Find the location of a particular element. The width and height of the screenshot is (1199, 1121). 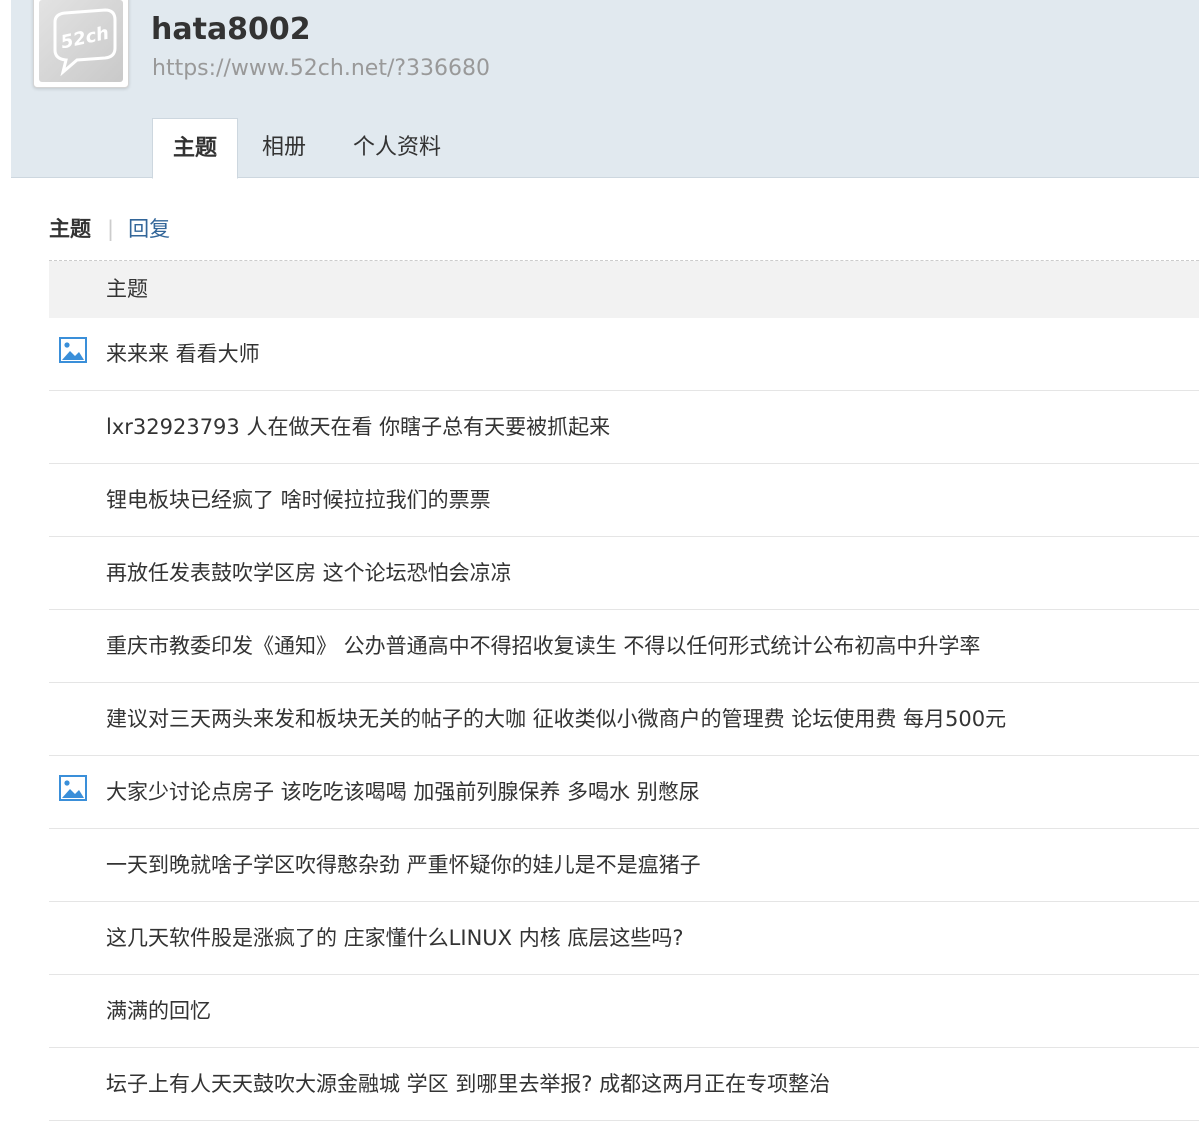

topic-title: 一天到晚就啥子学区吹得憨杂劲 严重怀疑你的娃儿是不是瘟猪子 is located at coordinates (403, 865).